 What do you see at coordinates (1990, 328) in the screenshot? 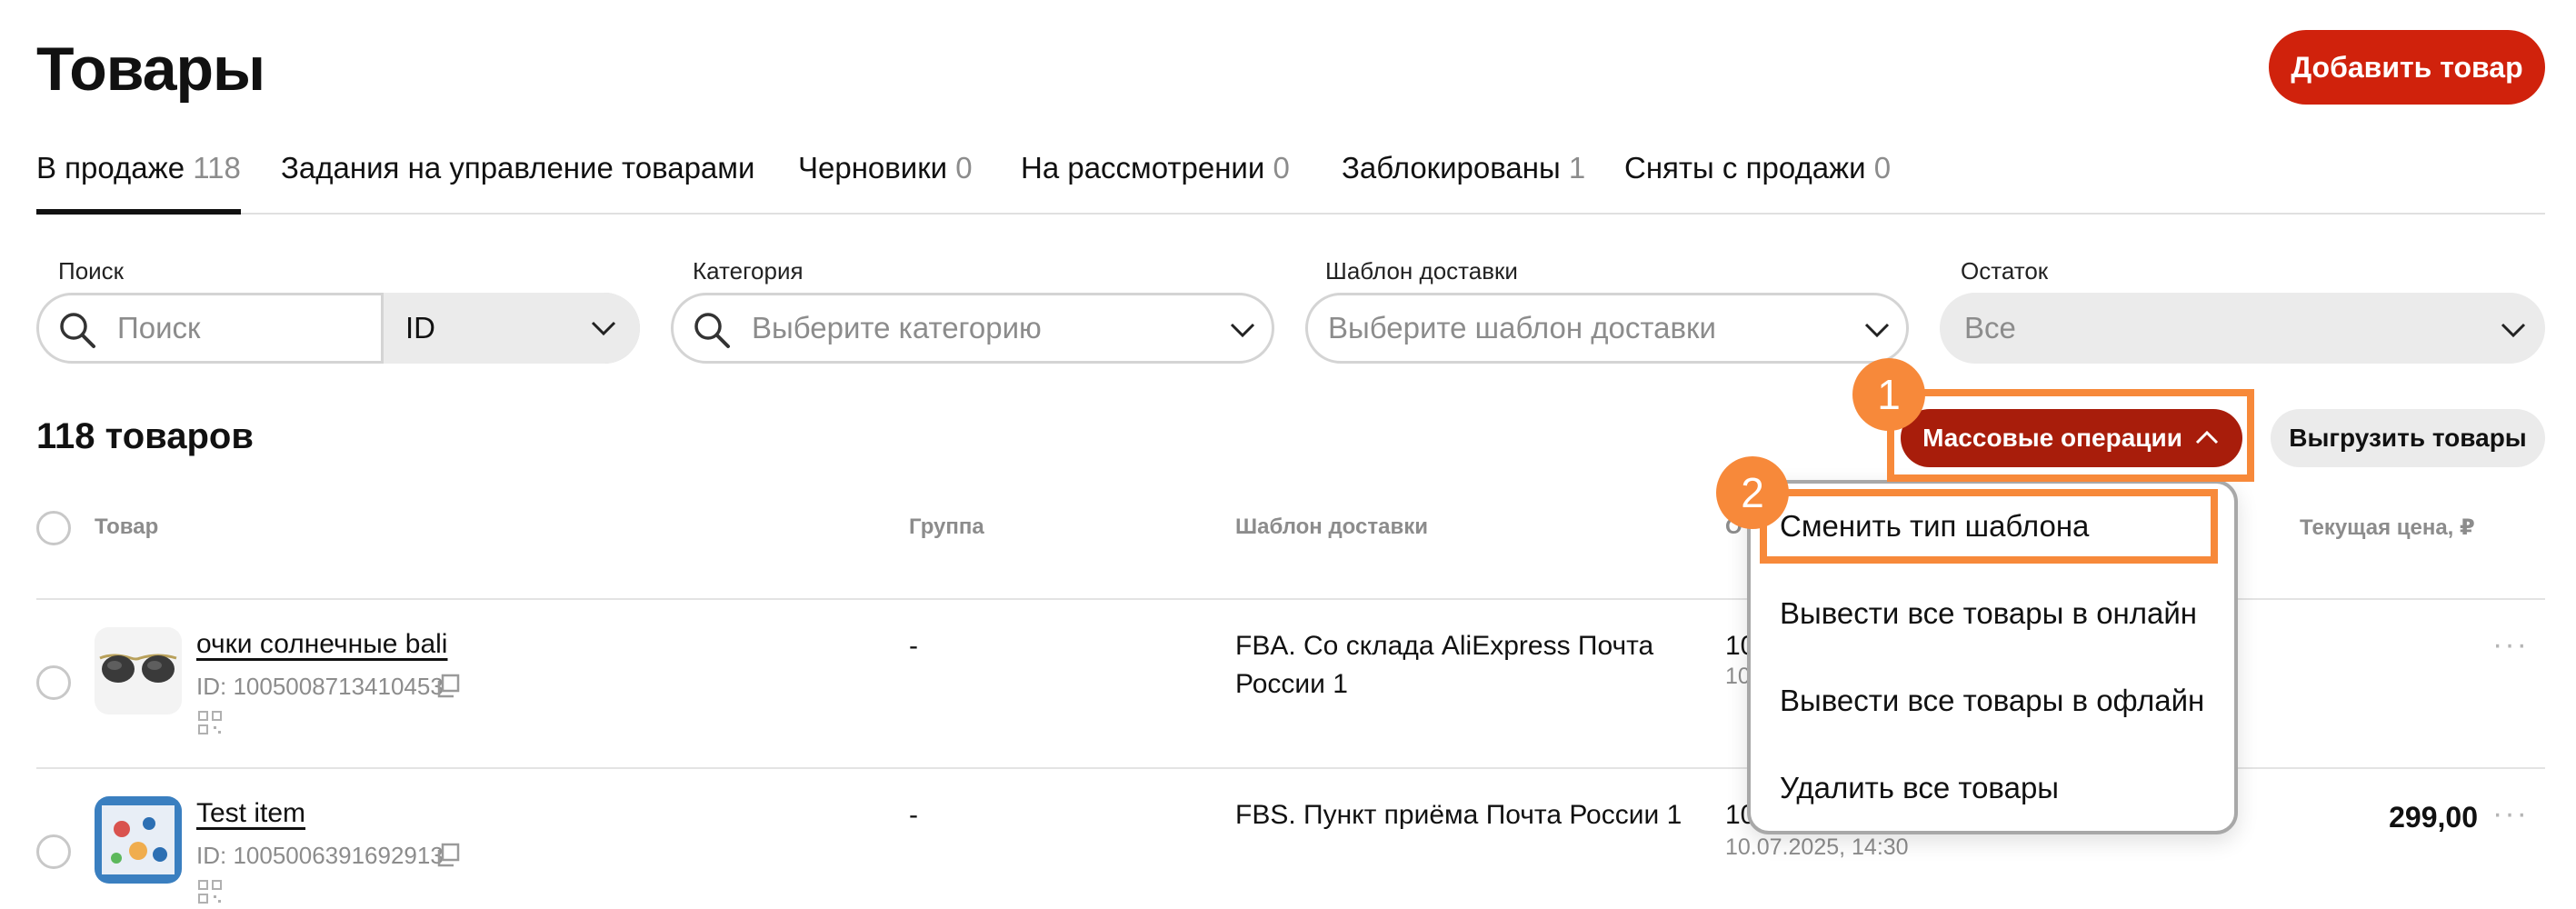
I see `stock-value: Все` at bounding box center [1990, 328].